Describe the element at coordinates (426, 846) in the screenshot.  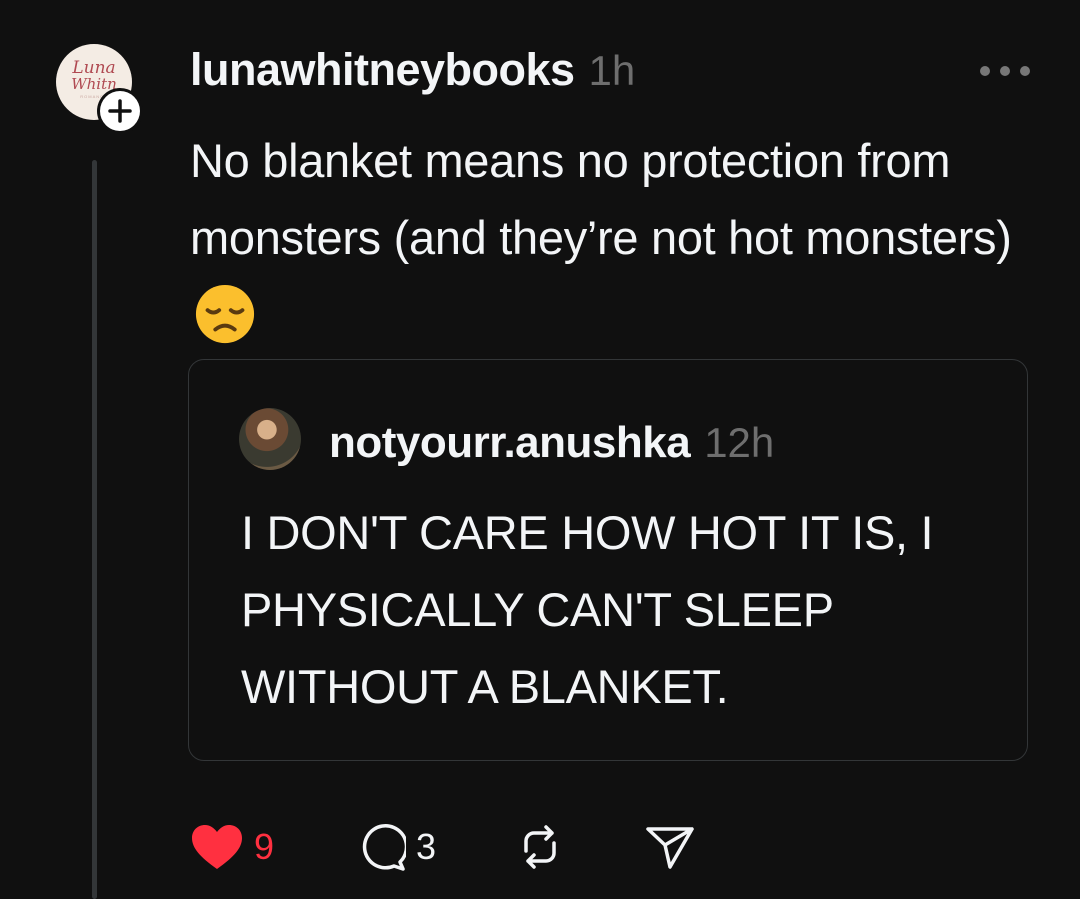
I see `reply-count: 3` at that location.